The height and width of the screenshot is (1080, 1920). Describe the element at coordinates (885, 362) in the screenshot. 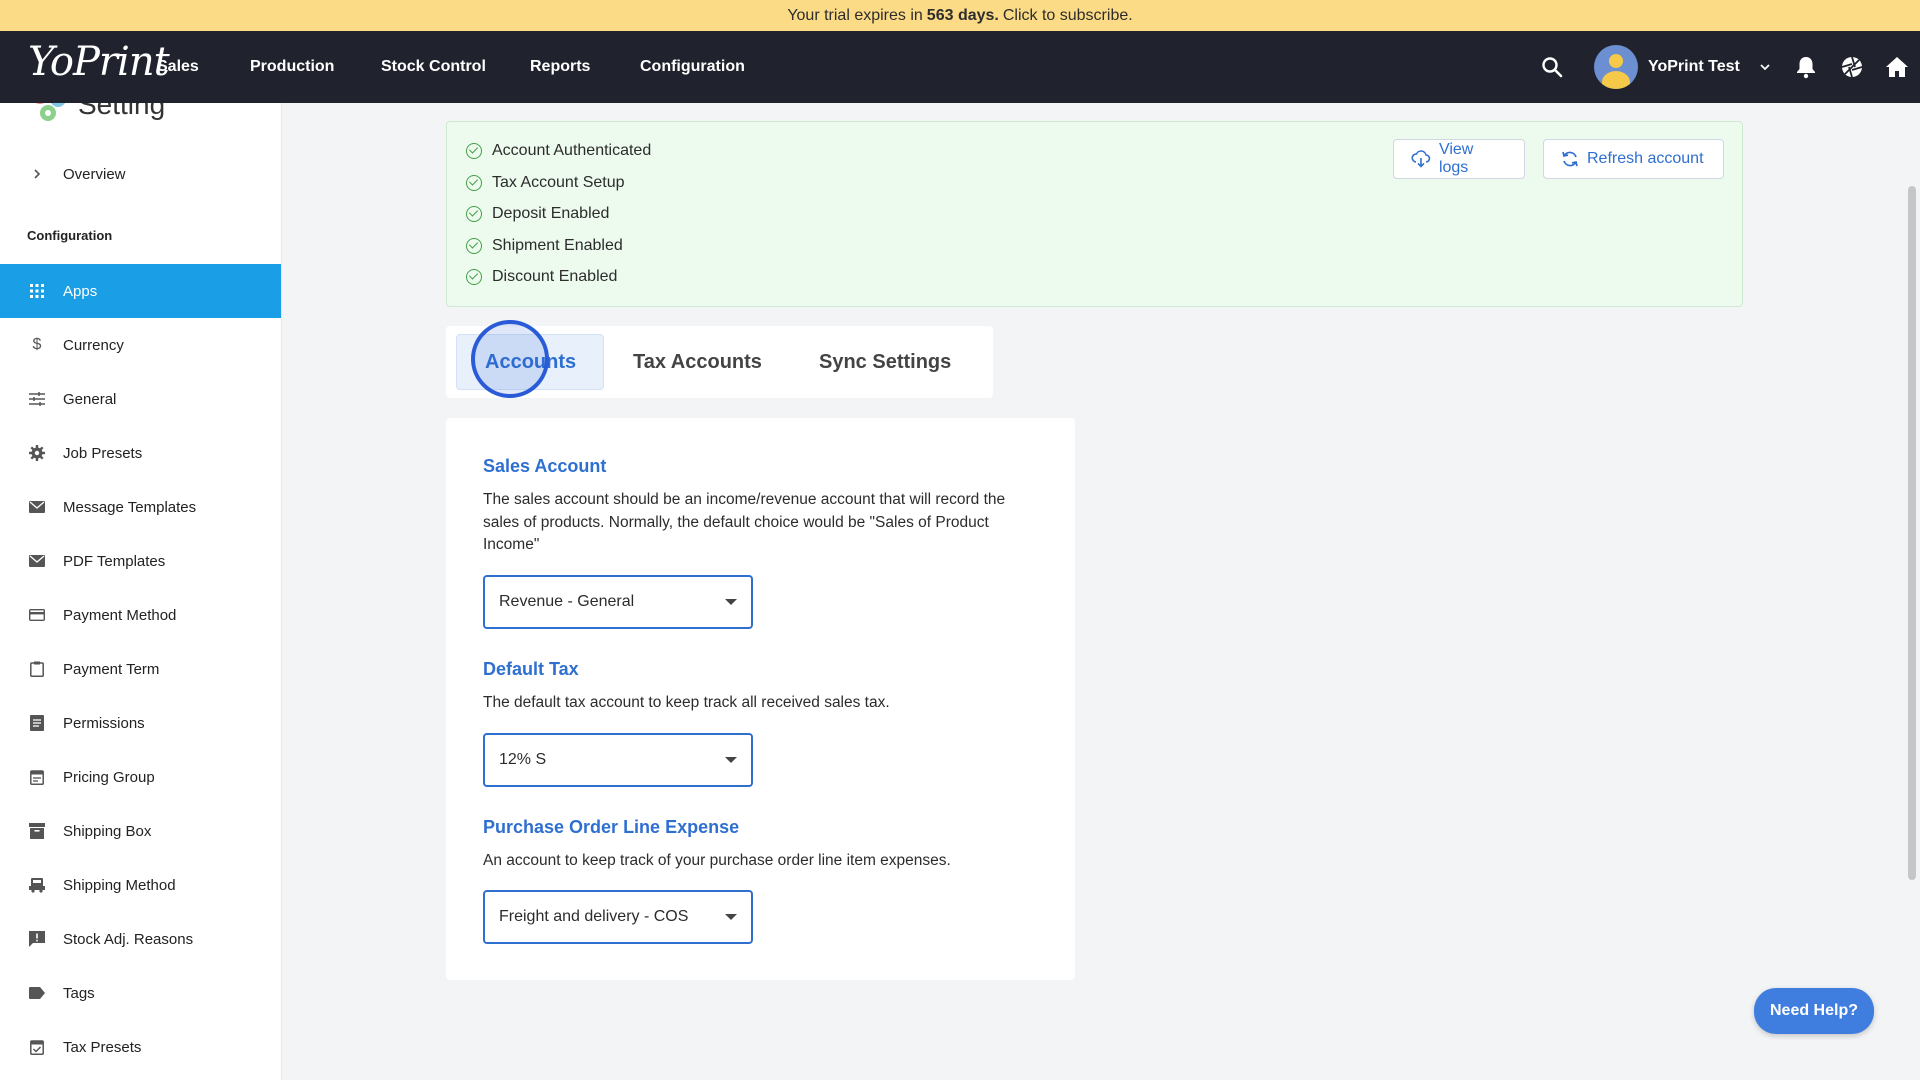

I see `tab-sync-settings: Sync Settings` at that location.